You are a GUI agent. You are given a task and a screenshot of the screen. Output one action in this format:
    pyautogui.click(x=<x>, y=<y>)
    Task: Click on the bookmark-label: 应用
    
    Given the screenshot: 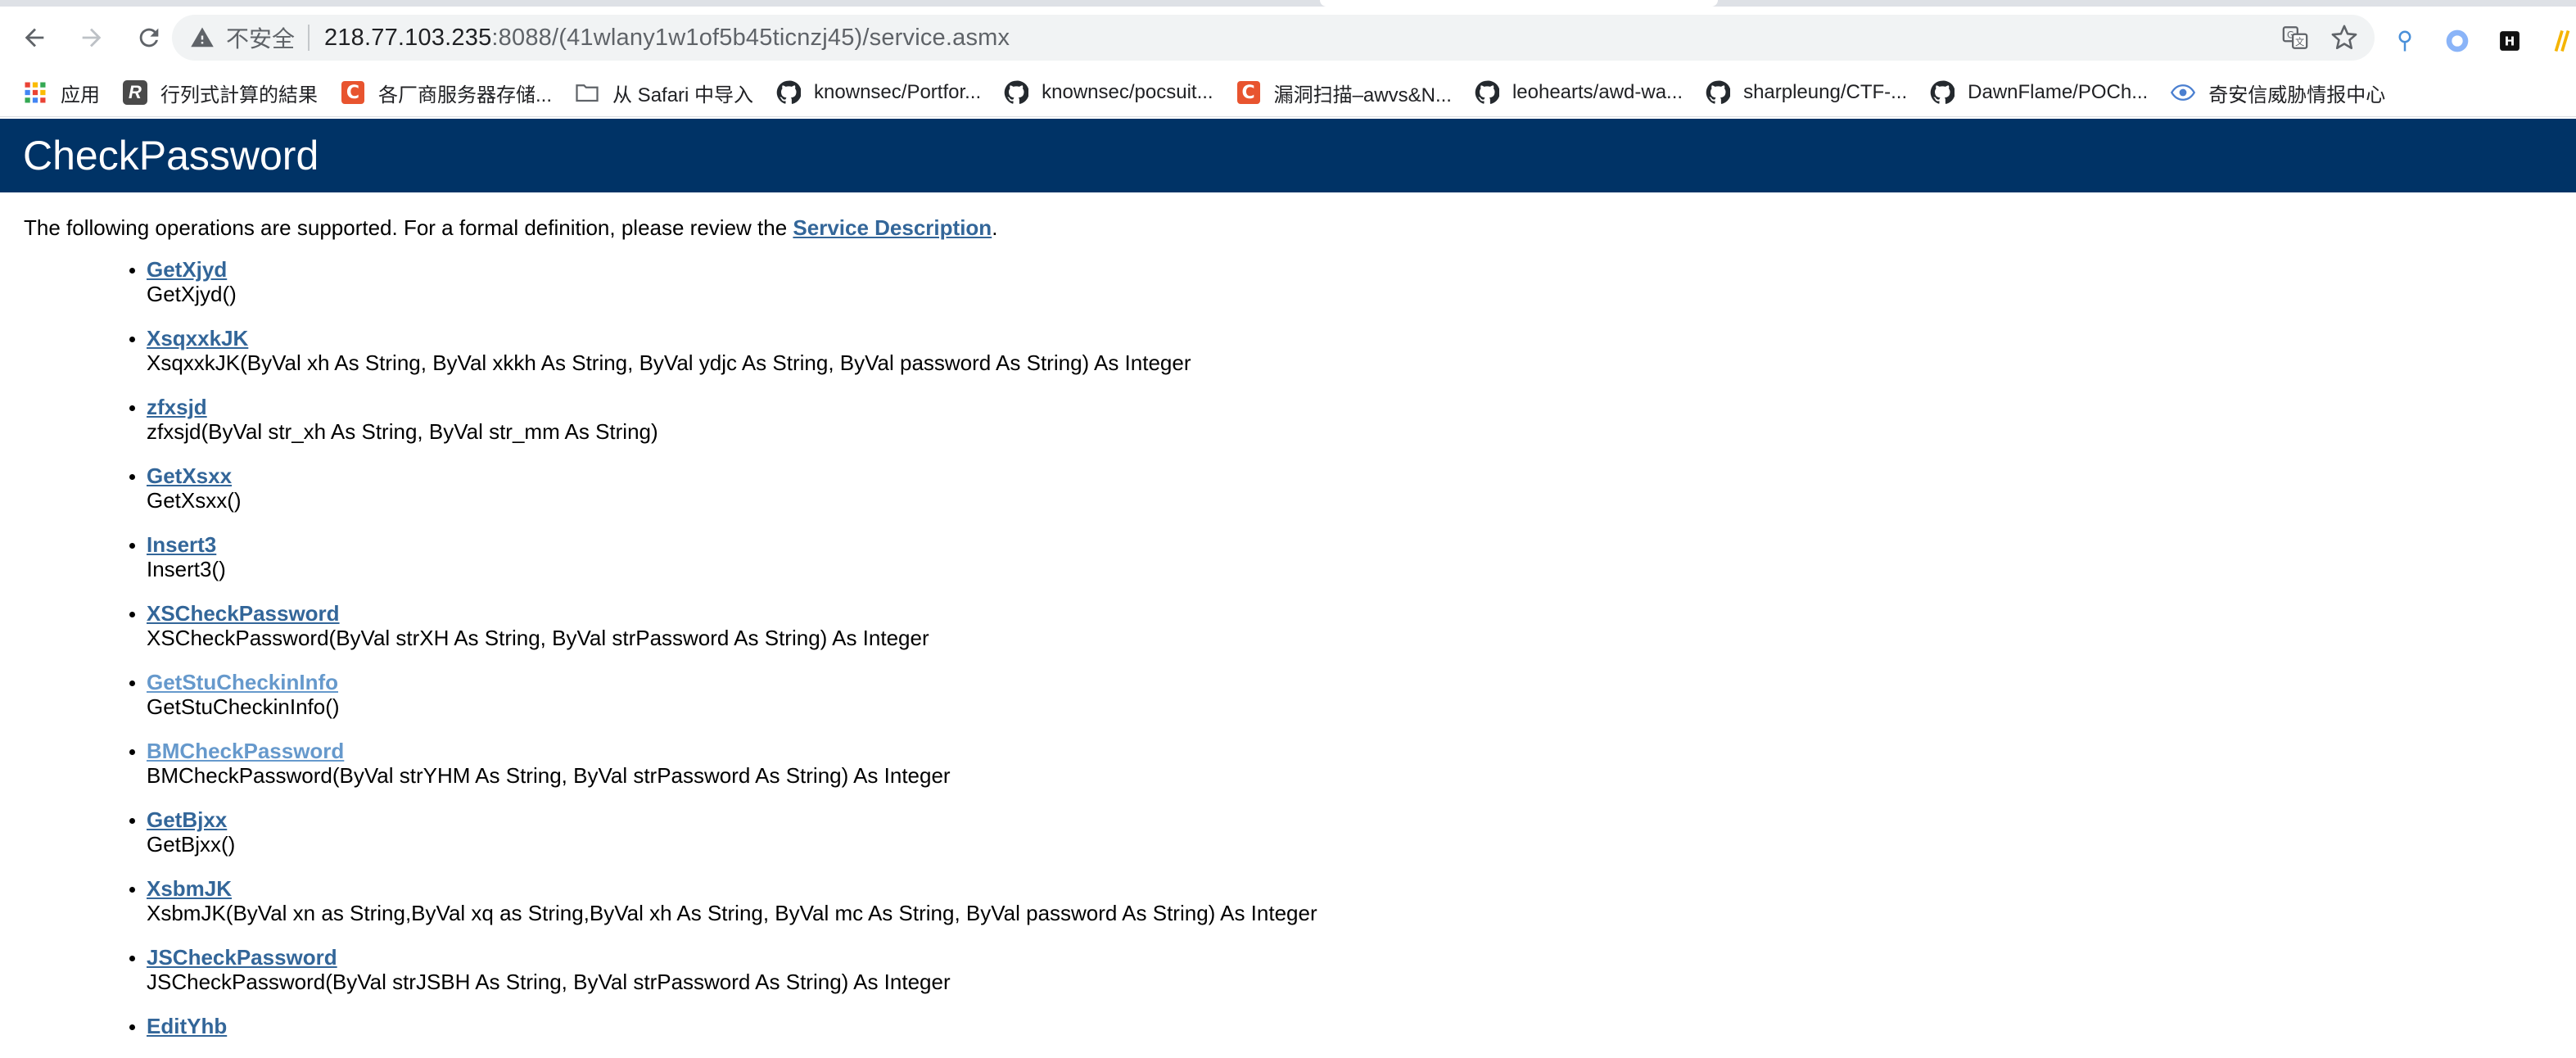 What is the action you would take?
    pyautogui.click(x=80, y=95)
    